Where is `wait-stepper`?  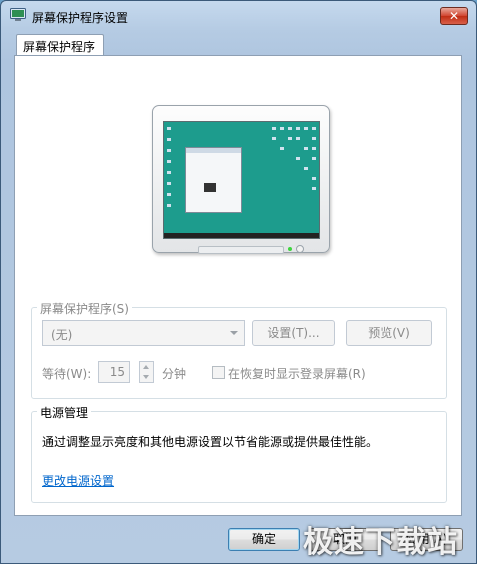
wait-stepper is located at coordinates (146, 372).